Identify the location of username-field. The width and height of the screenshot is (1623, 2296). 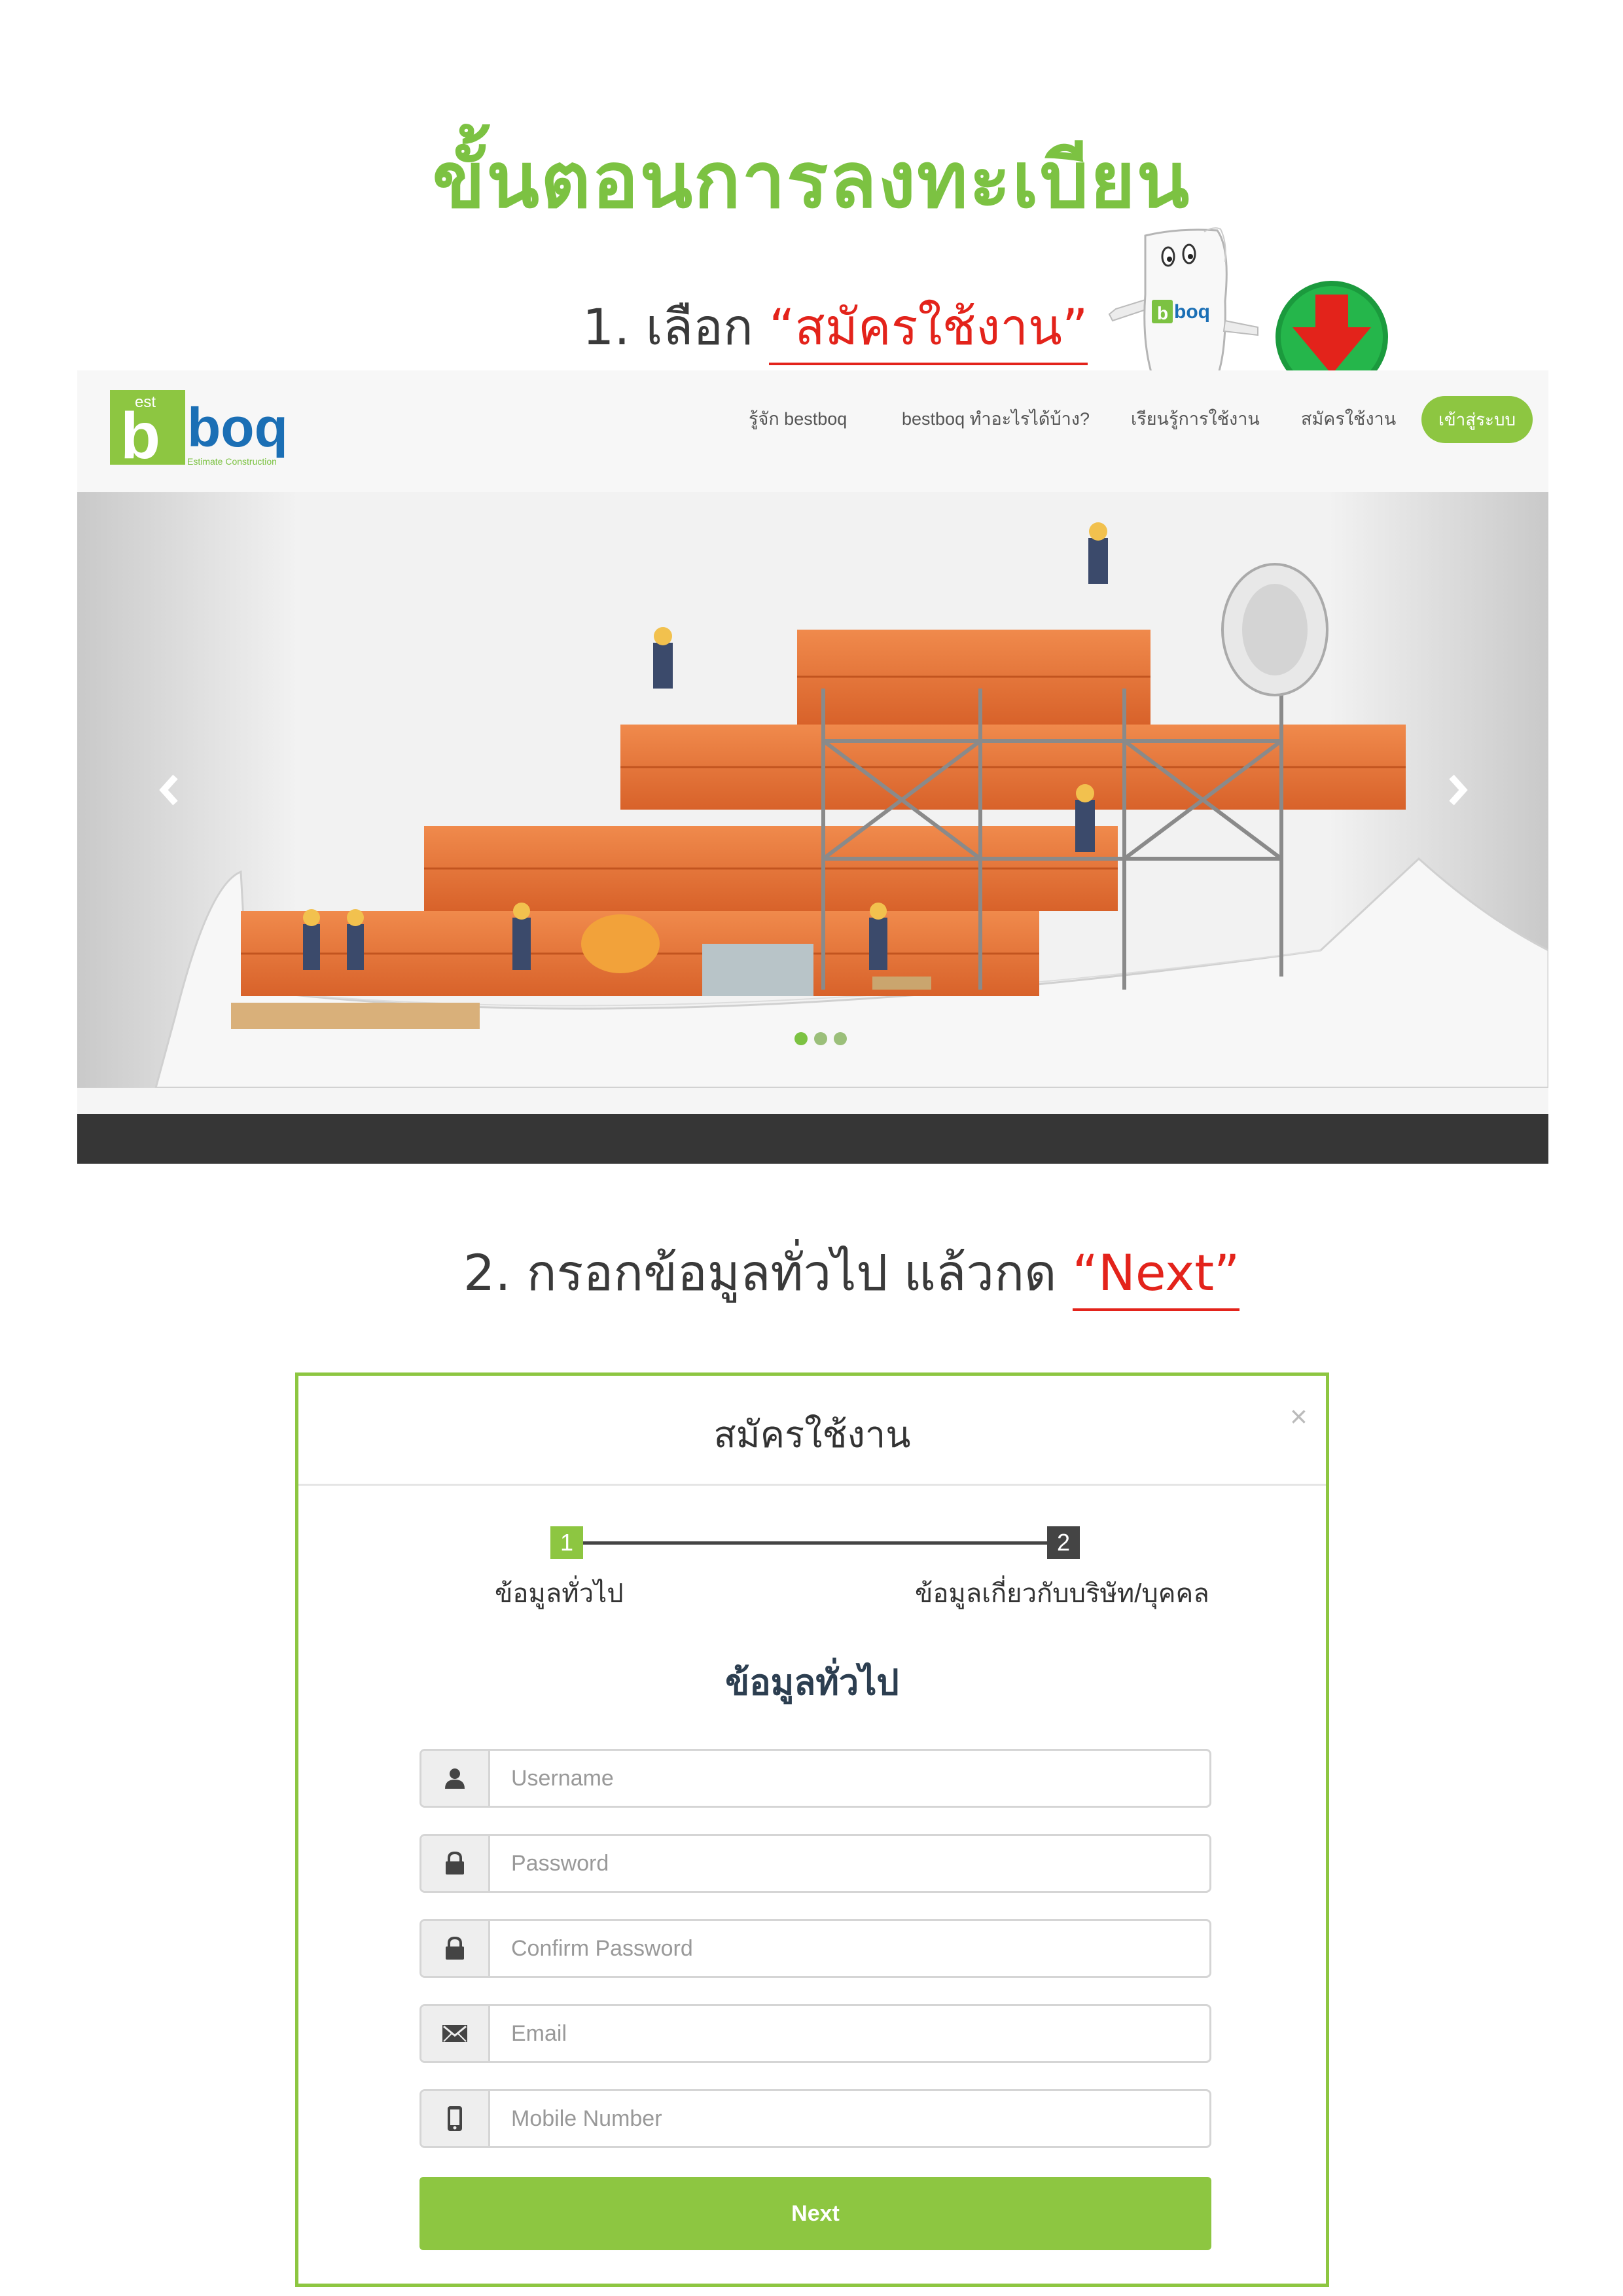
(815, 1778).